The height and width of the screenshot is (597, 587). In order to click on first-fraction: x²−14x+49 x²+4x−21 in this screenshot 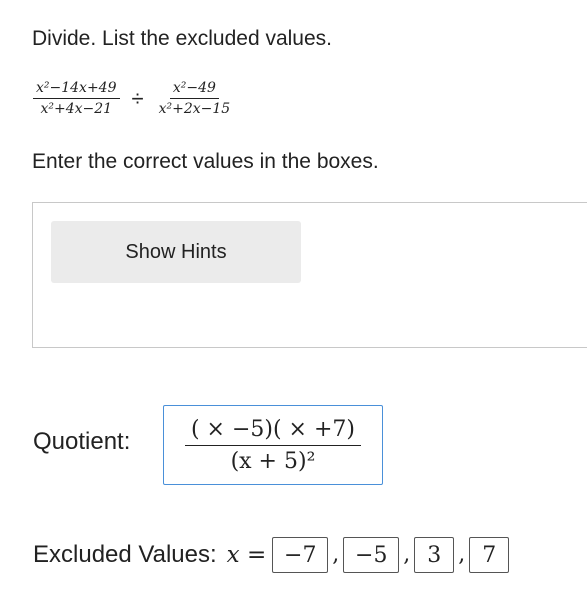, I will do `click(76, 98)`.